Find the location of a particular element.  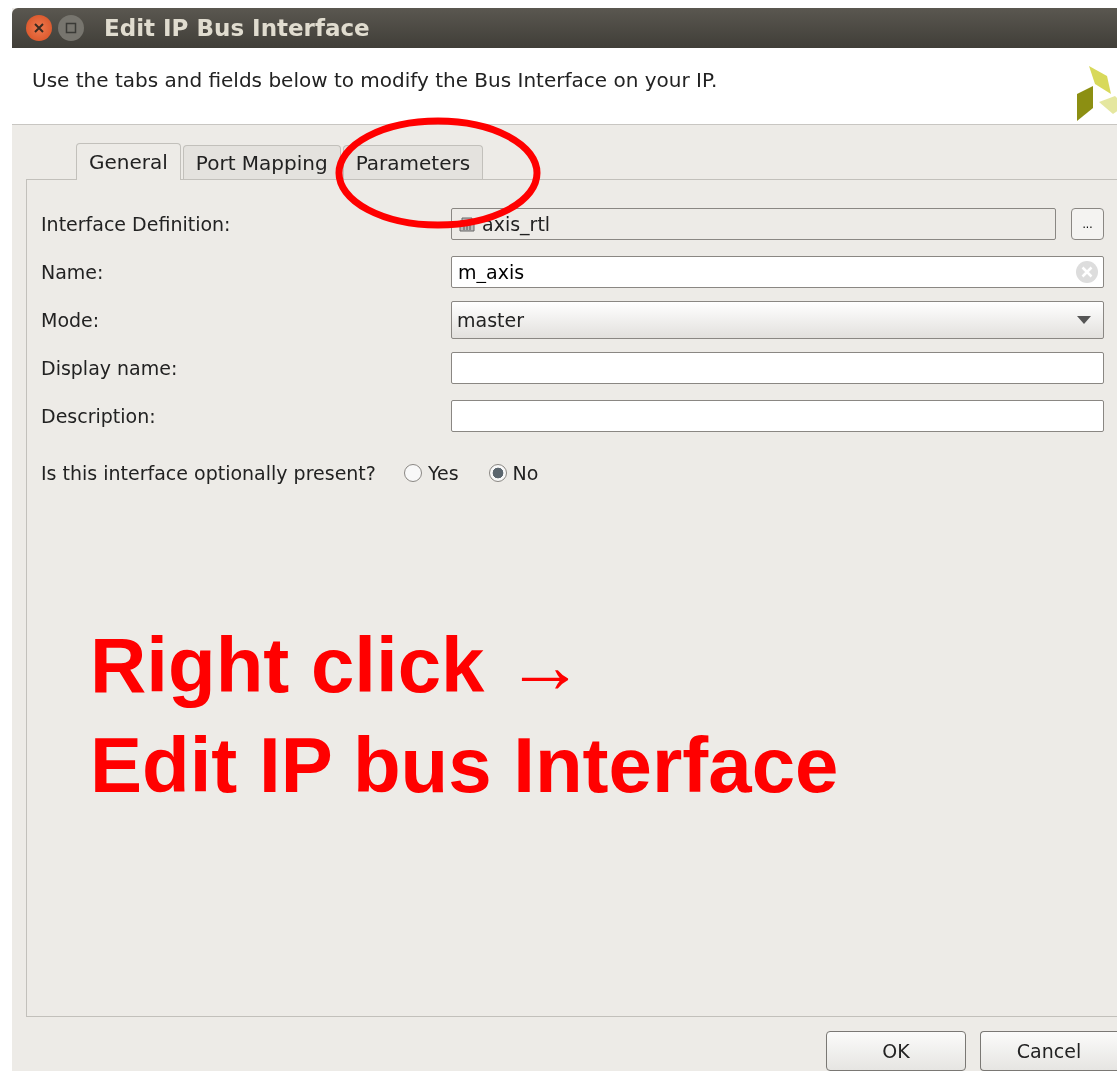

cancel-button: Cancel is located at coordinates (1048, 1051).